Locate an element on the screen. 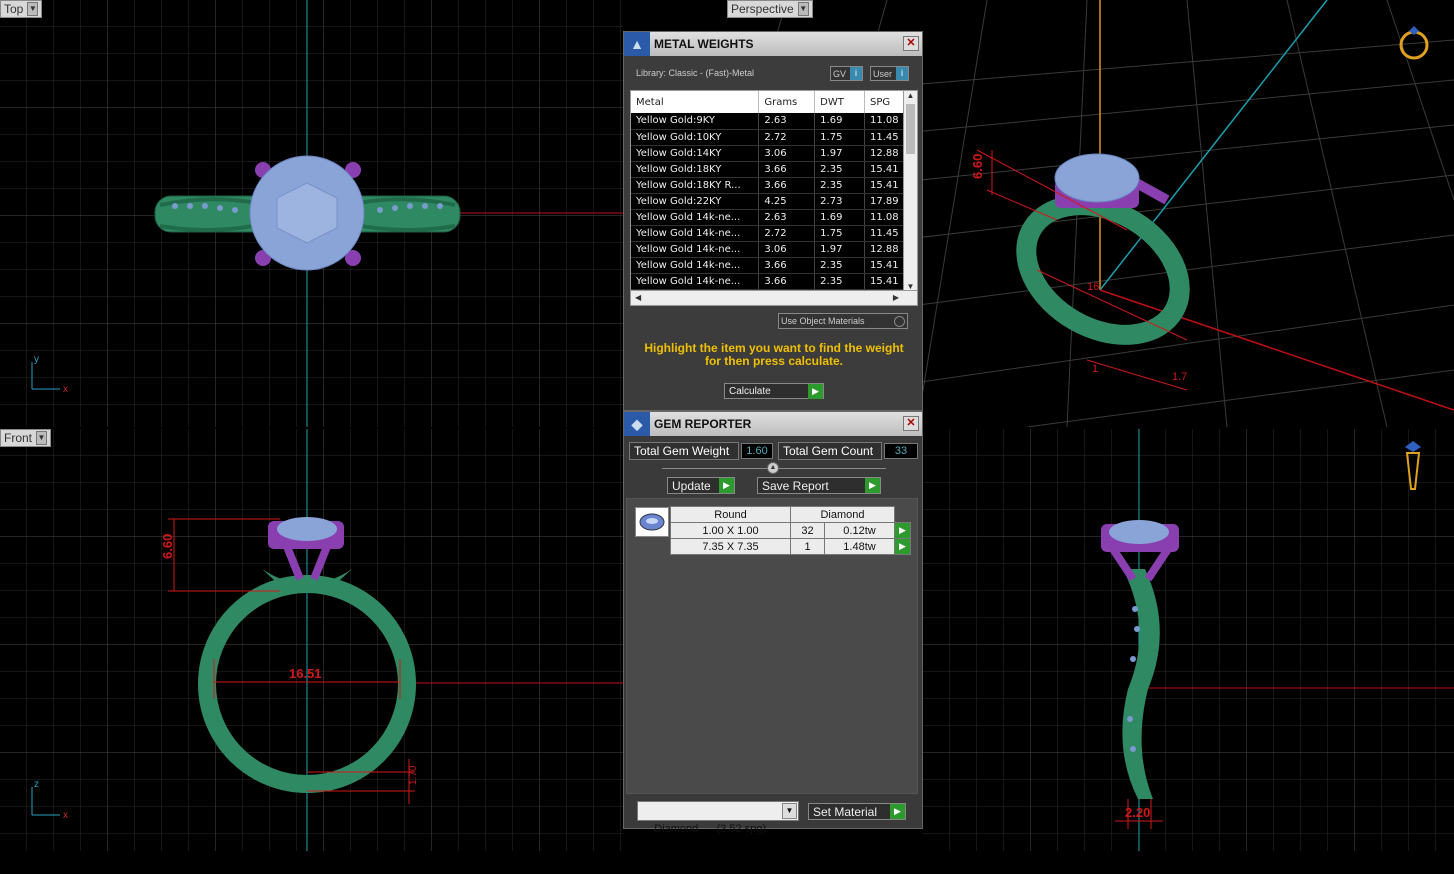  table-row: 1.00 X 1.00 32 0.12tw ▶ is located at coordinates (790, 530).